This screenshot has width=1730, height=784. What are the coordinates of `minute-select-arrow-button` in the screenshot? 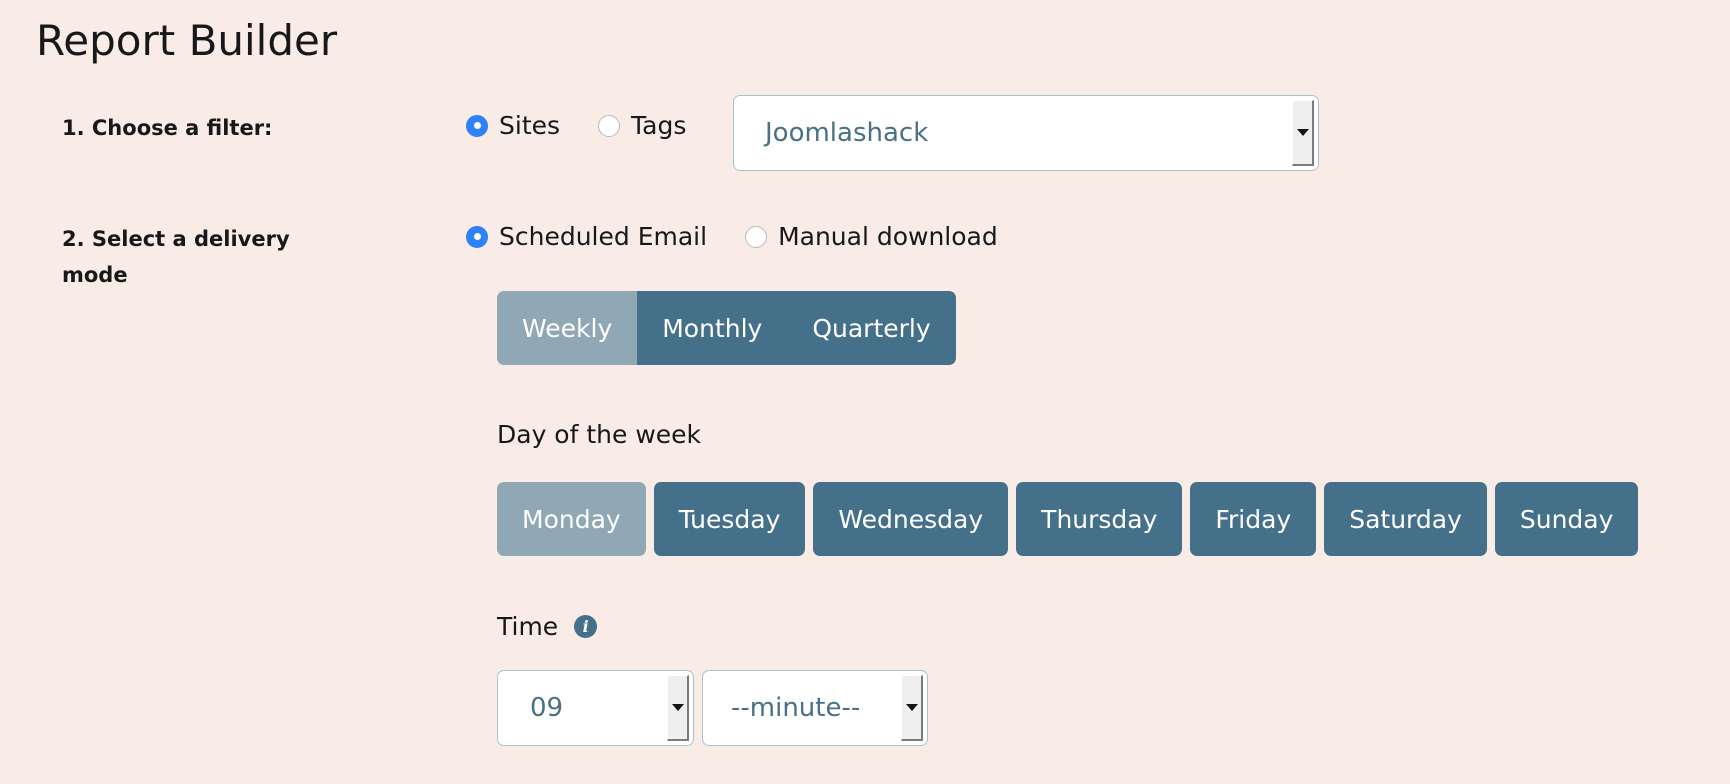 It's located at (912, 708).